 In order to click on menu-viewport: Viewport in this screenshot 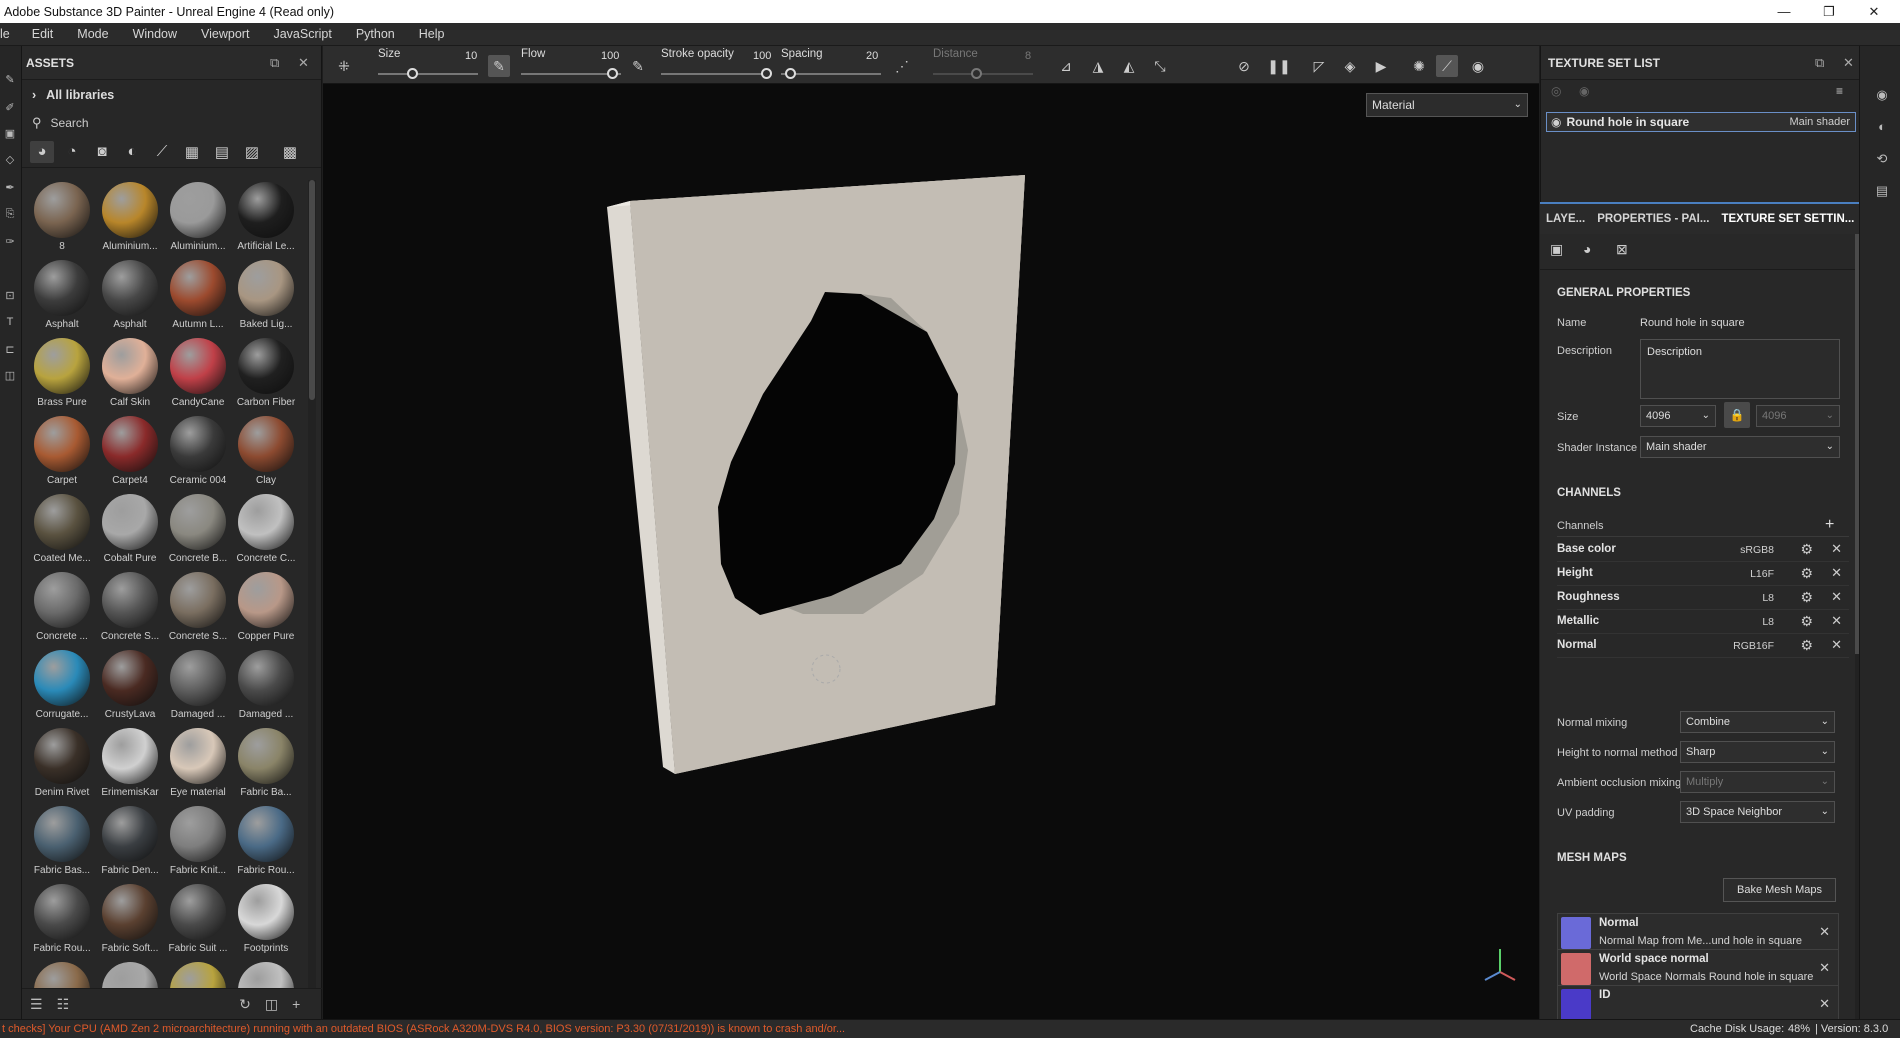, I will do `click(225, 34)`.